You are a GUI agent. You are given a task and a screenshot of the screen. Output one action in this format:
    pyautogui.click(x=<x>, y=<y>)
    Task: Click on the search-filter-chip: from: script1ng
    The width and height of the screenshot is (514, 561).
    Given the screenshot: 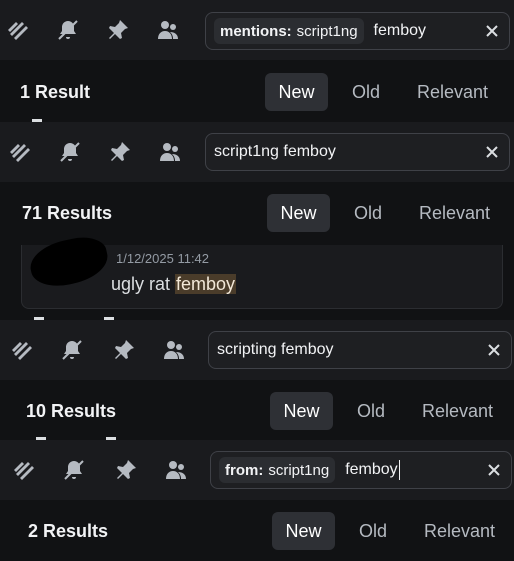 What is the action you would take?
    pyautogui.click(x=277, y=470)
    